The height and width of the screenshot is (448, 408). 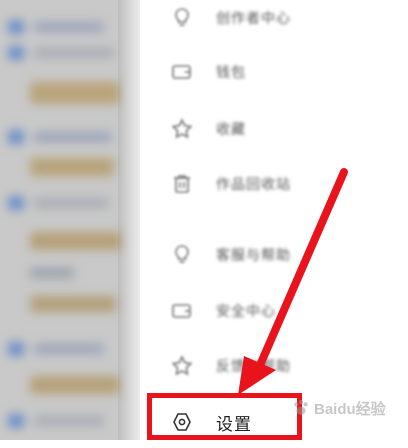 I want to click on paw-icon, so click(x=301, y=407).